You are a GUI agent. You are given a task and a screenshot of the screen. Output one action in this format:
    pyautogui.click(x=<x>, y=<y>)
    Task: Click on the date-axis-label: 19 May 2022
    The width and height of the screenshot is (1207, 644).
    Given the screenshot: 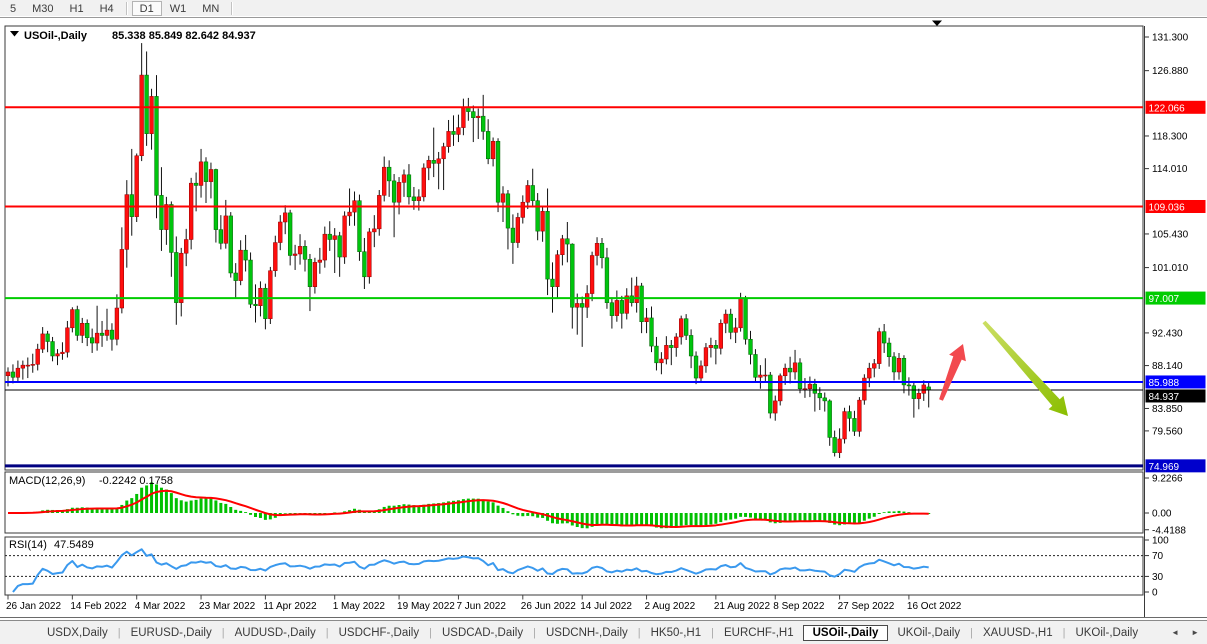 What is the action you would take?
    pyautogui.click(x=426, y=606)
    